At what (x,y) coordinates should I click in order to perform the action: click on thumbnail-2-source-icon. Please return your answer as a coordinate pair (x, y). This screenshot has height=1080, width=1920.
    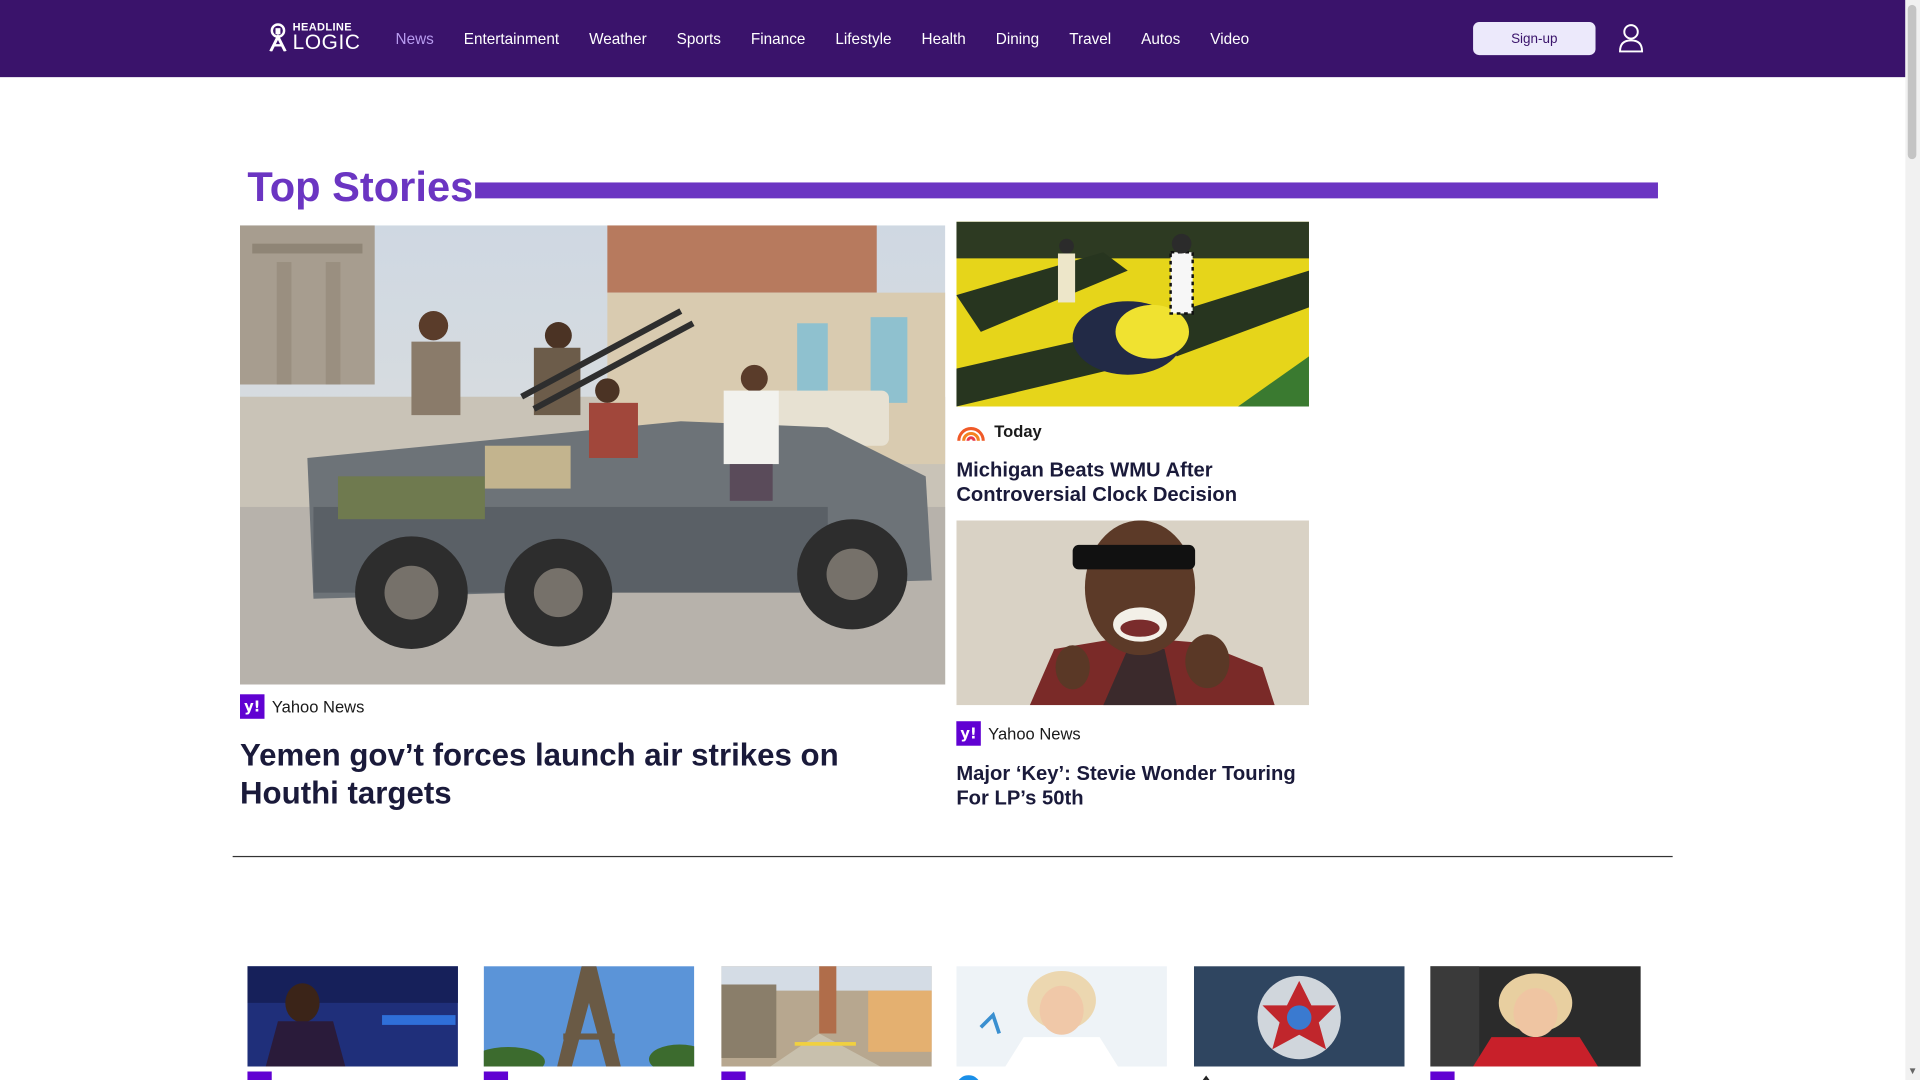
    Looking at the image, I should click on (496, 1075).